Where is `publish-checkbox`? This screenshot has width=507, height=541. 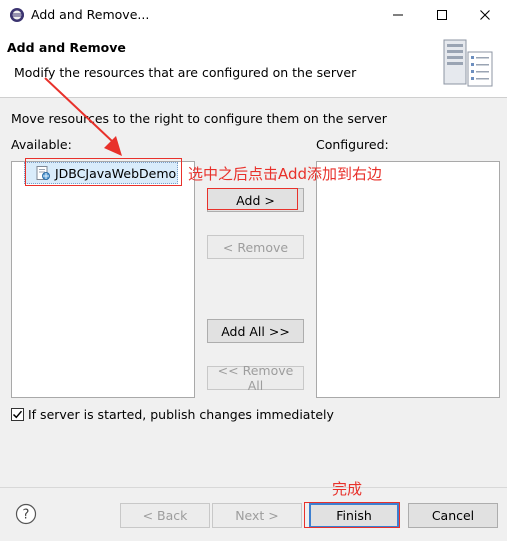 publish-checkbox is located at coordinates (17, 414).